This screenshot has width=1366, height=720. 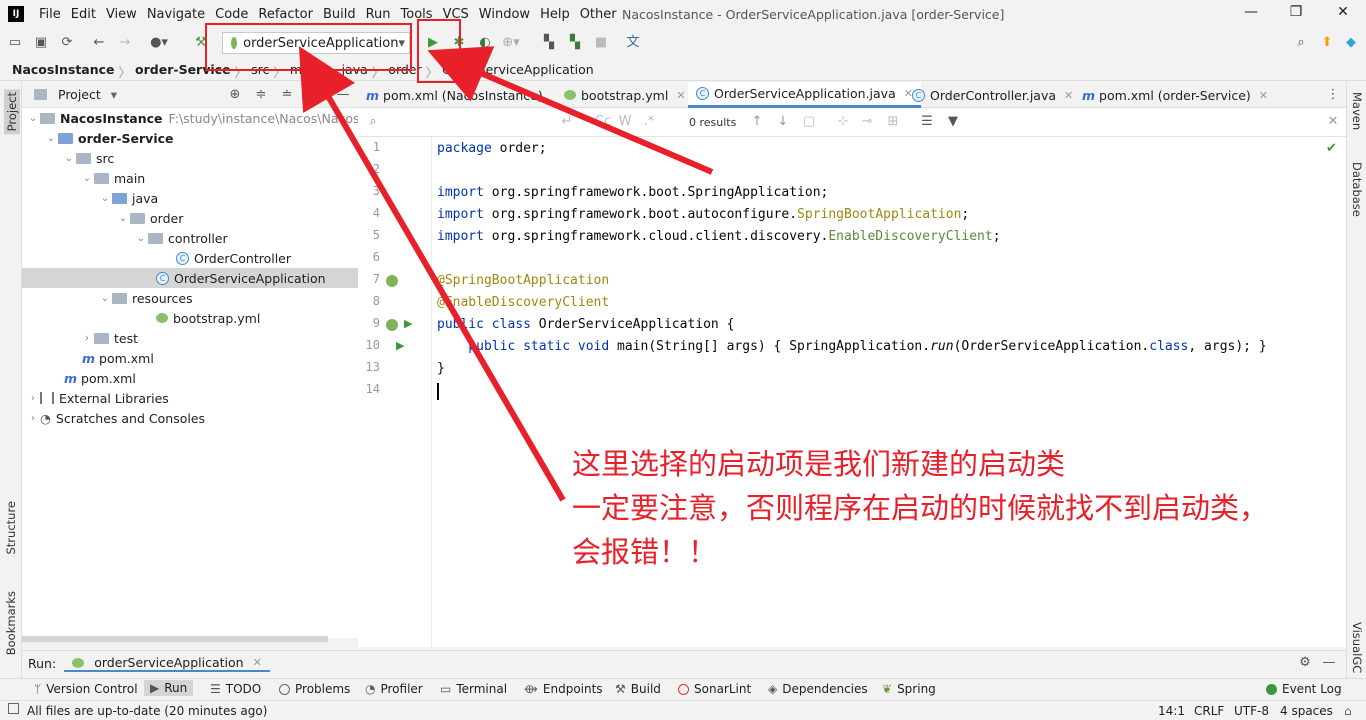 What do you see at coordinates (355, 71) in the screenshot?
I see `crumb-java: java` at bounding box center [355, 71].